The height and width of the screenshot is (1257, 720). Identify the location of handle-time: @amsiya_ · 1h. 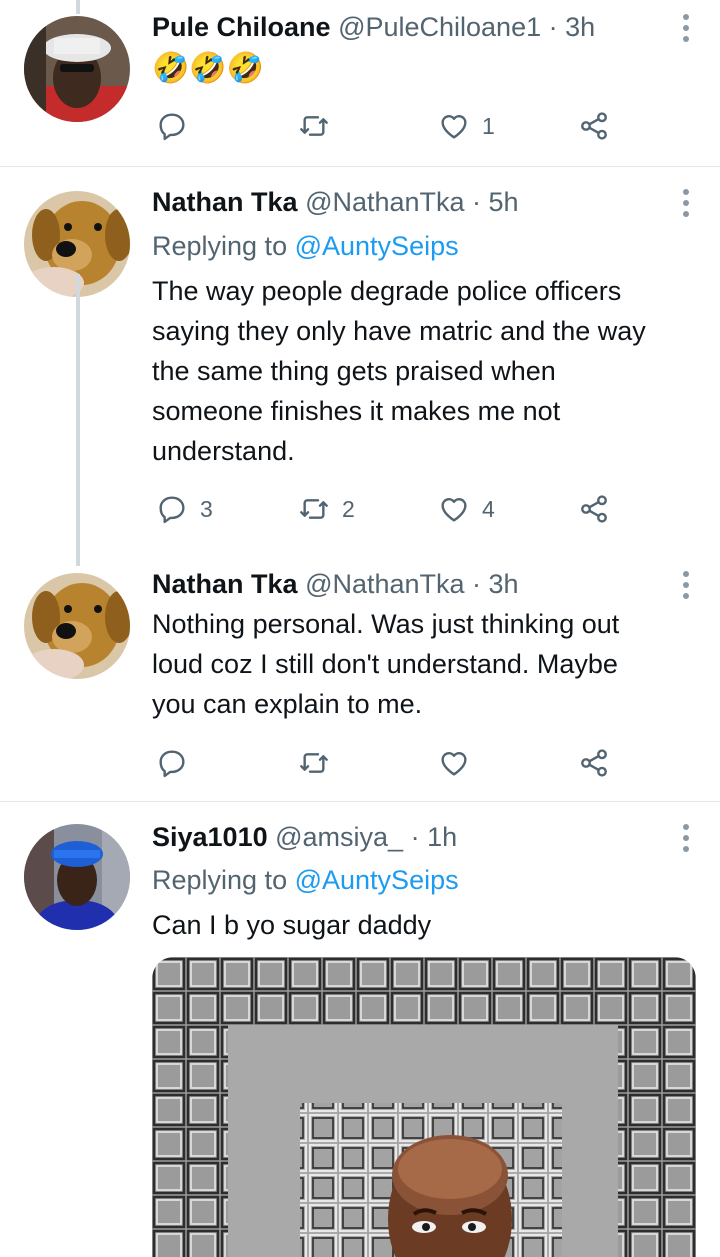
(366, 837).